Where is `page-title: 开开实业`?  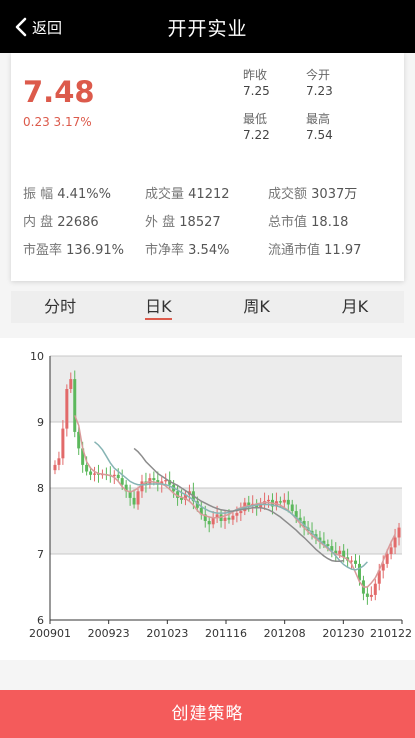
page-title: 开开实业 is located at coordinates (207, 29).